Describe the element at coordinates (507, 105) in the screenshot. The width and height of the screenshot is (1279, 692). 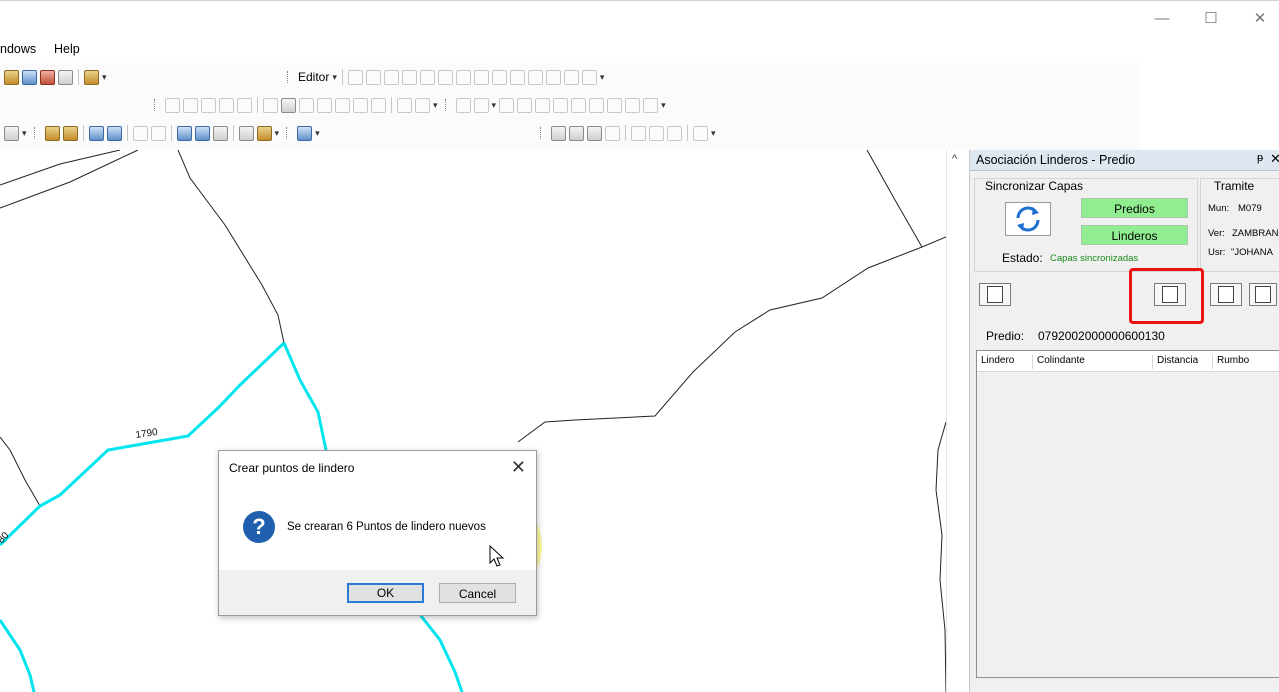
I see `displacement-link-icon` at that location.